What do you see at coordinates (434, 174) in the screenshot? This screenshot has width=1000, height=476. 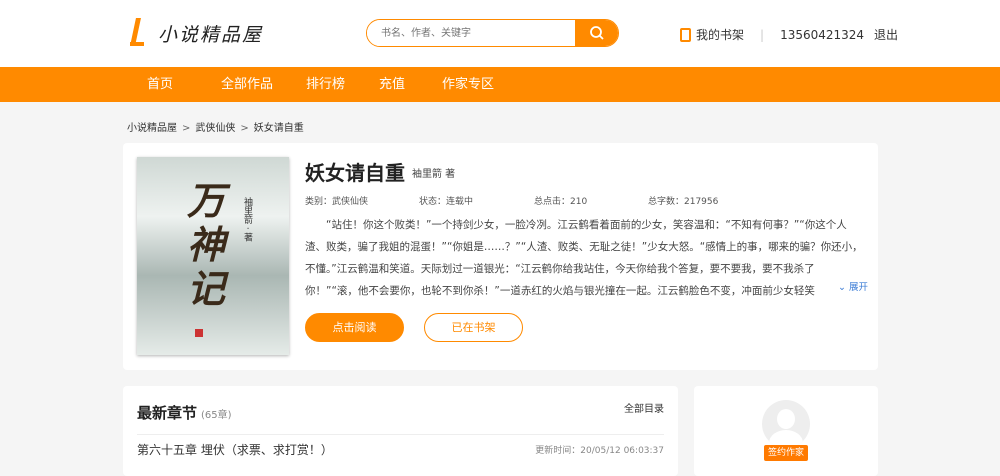 I see `book-author: 袖里箭 著` at bounding box center [434, 174].